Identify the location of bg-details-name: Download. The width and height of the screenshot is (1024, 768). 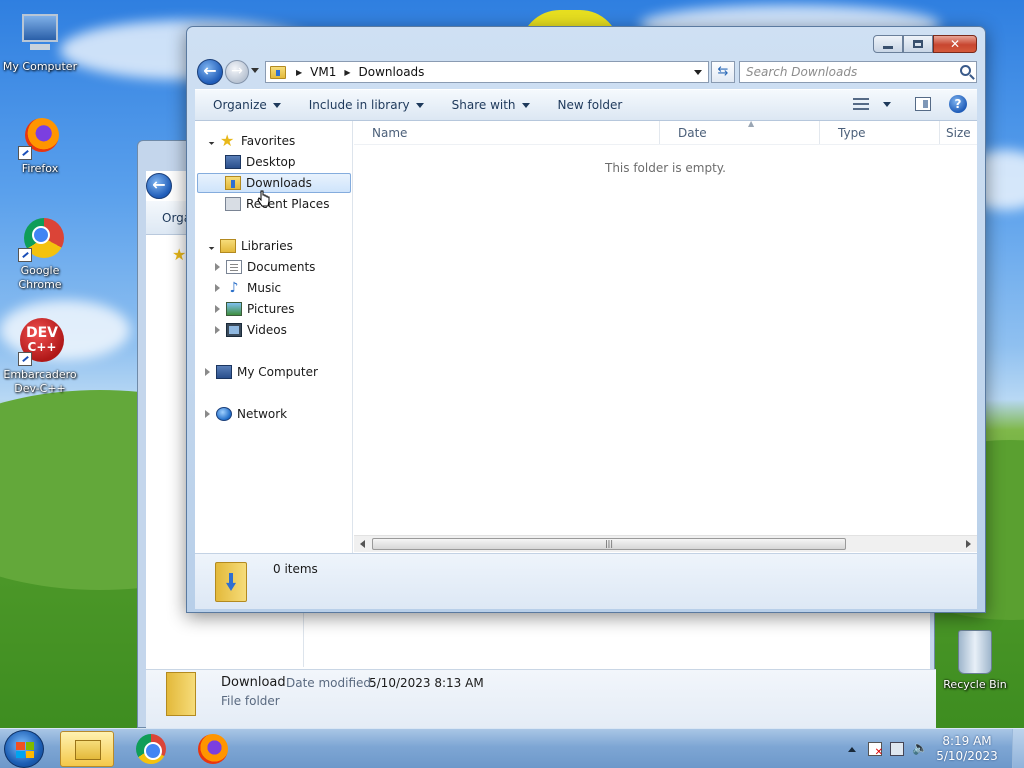
(253, 682).